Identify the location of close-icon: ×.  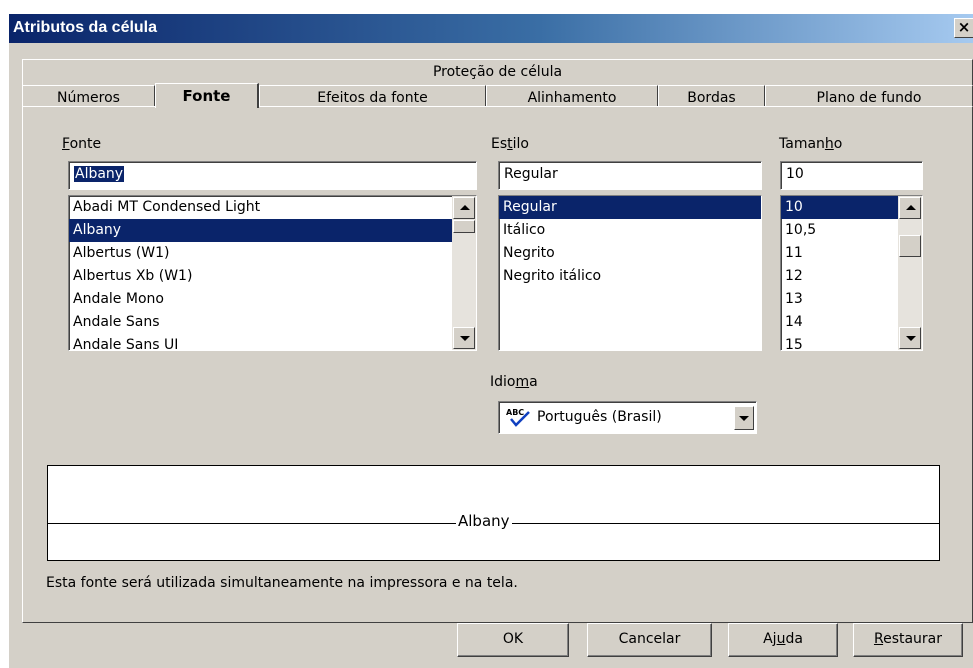
(964, 27).